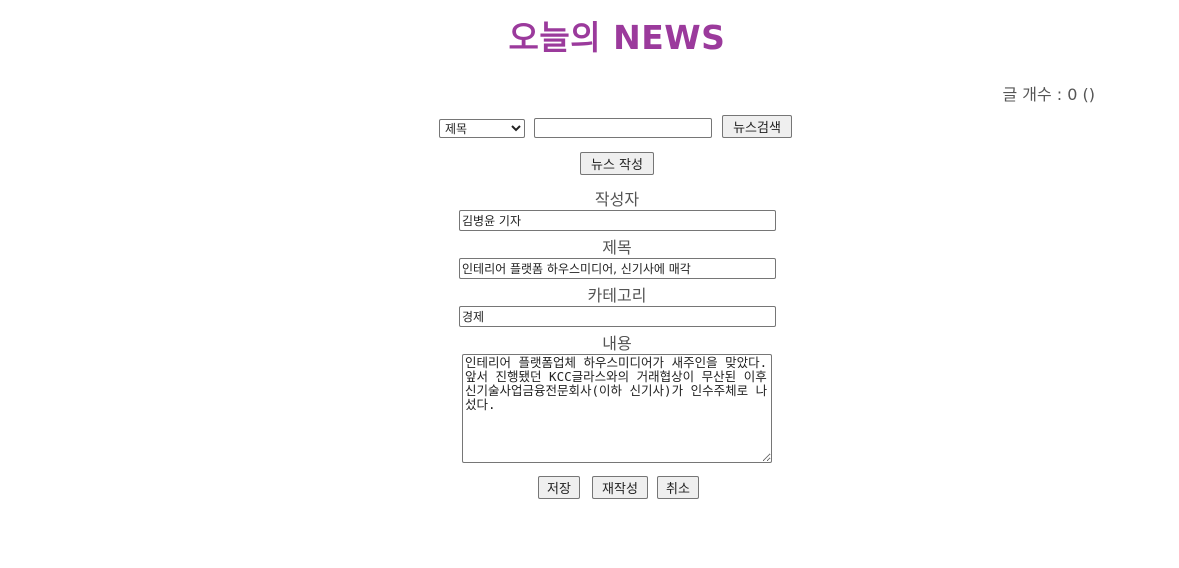  I want to click on search-bar: 제목 뉴스검색, so click(589, 128).